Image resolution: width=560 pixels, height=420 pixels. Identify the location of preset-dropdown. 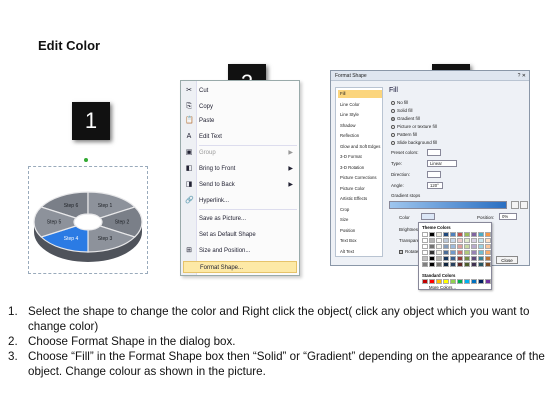
(434, 152).